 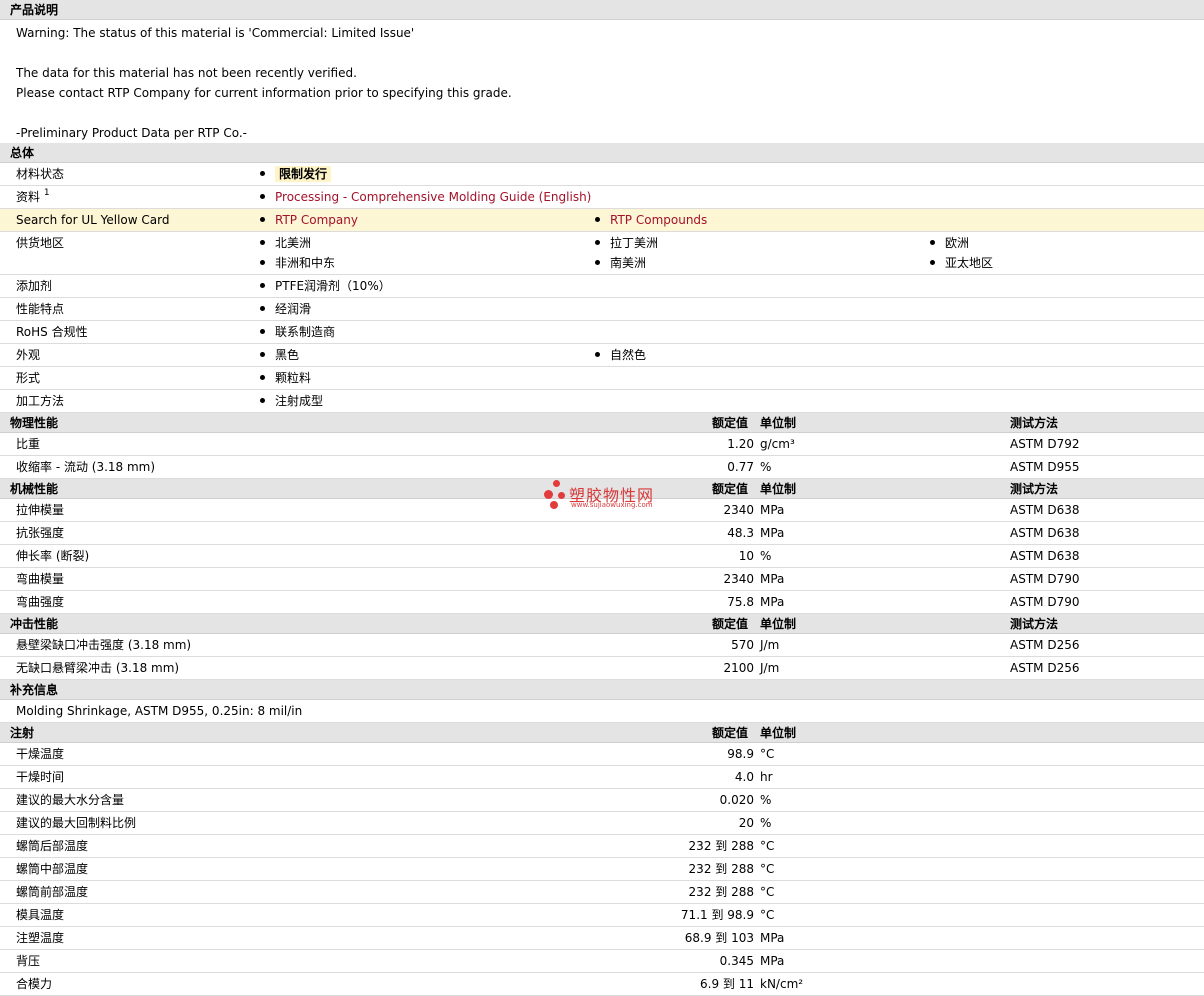 I want to click on table-row: 注塑温度 68.9 到 103 MPa, so click(x=602, y=938).